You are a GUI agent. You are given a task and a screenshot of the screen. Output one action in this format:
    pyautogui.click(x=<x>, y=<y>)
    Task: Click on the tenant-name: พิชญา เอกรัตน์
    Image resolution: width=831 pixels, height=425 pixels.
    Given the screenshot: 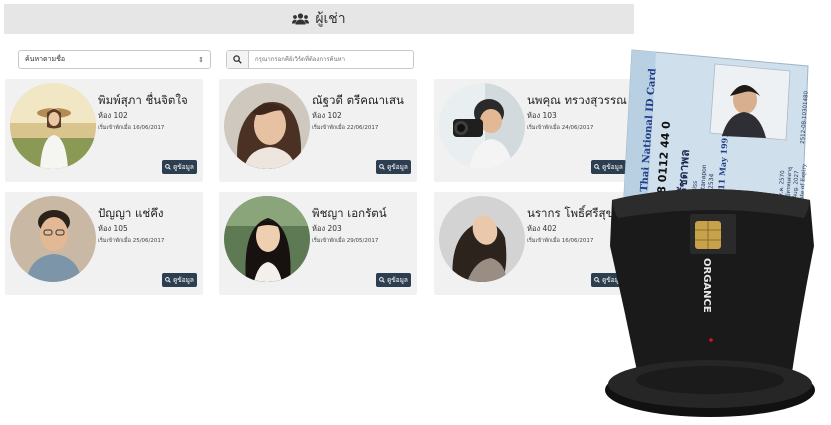 What is the action you would take?
    pyautogui.click(x=349, y=213)
    